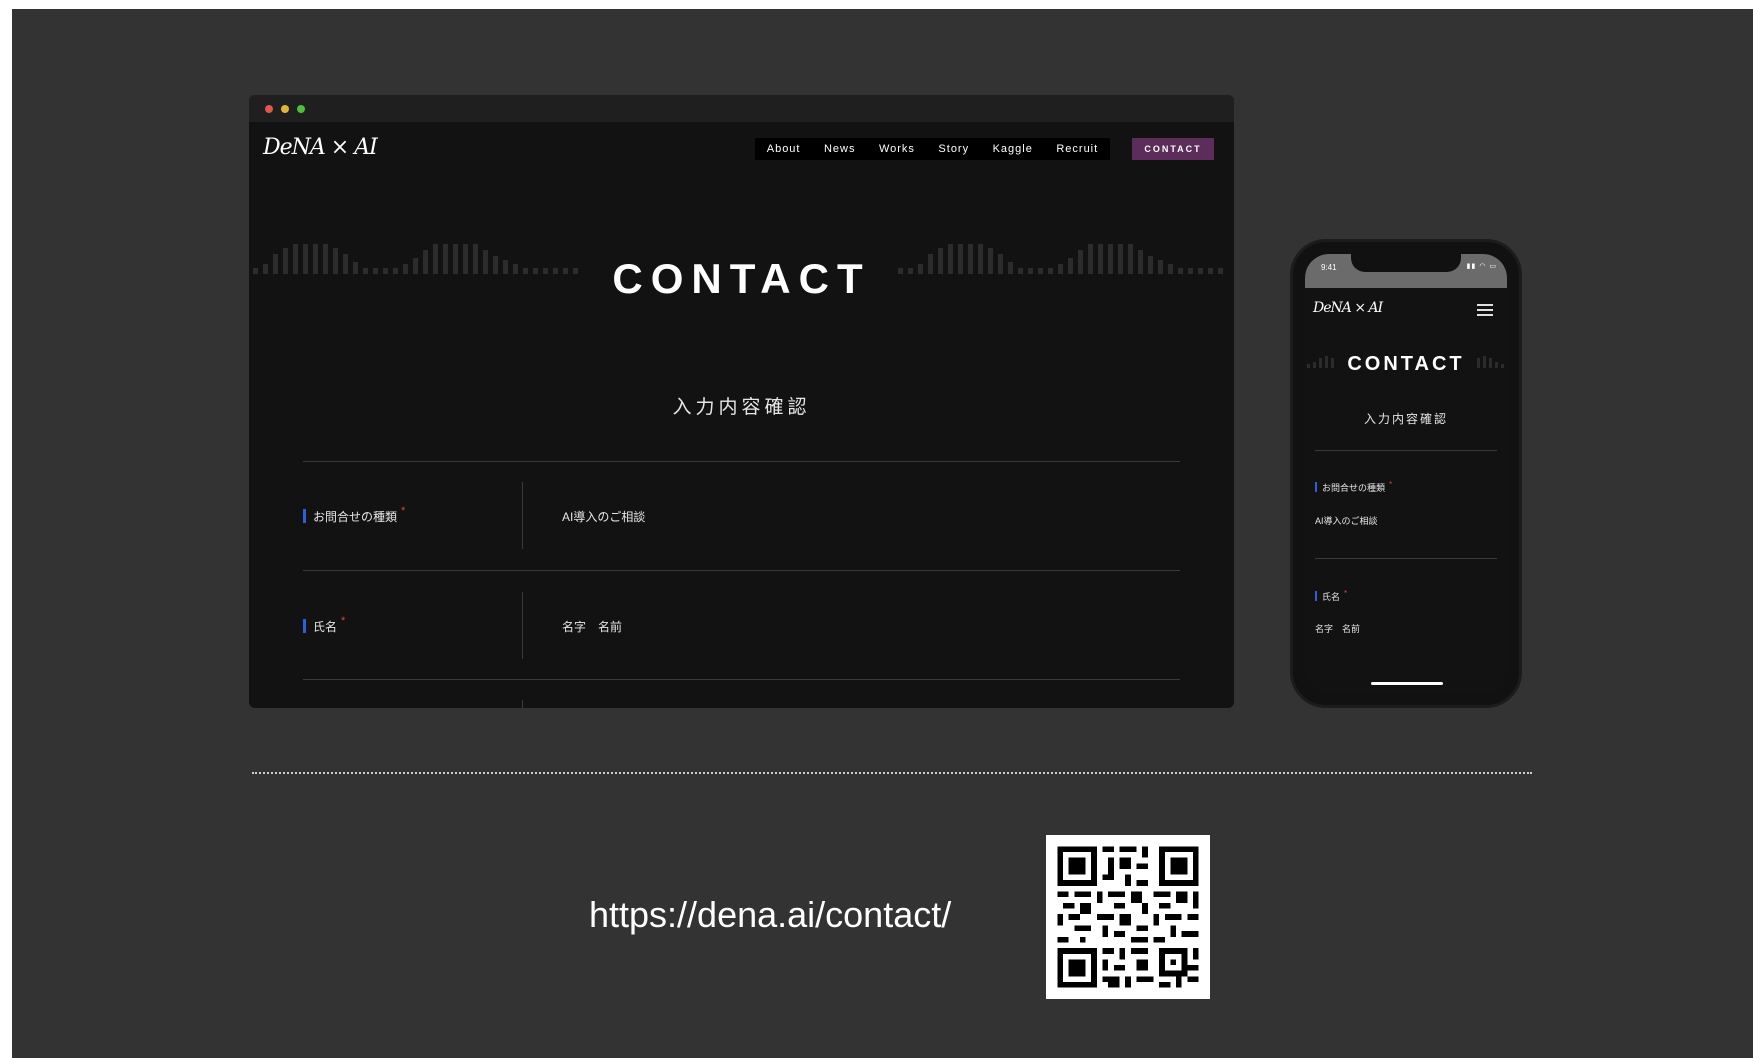 The image size is (1753, 1058). Describe the element at coordinates (1406, 263) in the screenshot. I see `phone-notch` at that location.